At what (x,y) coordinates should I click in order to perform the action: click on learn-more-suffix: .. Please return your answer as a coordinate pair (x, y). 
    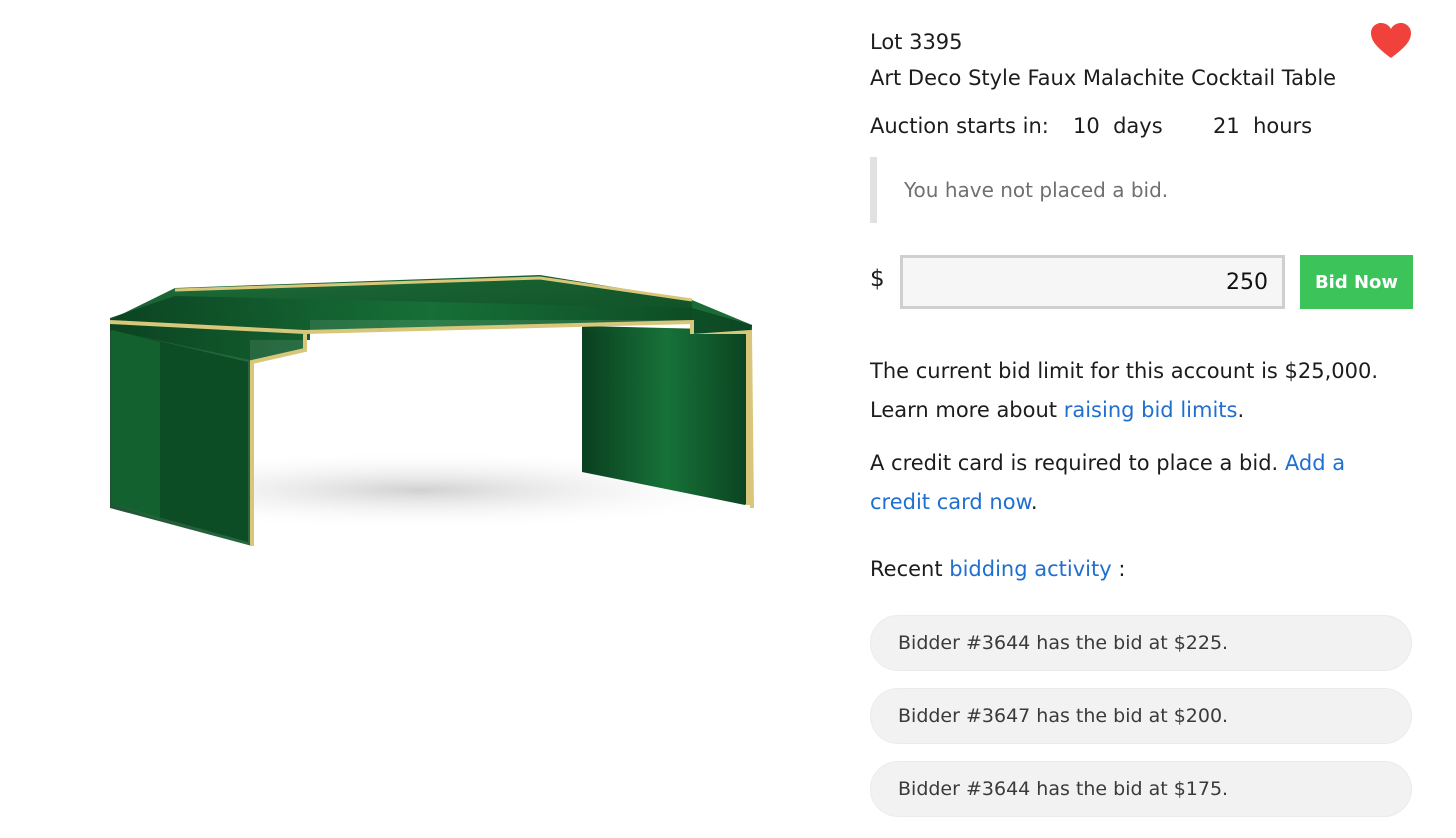
    Looking at the image, I should click on (1241, 410).